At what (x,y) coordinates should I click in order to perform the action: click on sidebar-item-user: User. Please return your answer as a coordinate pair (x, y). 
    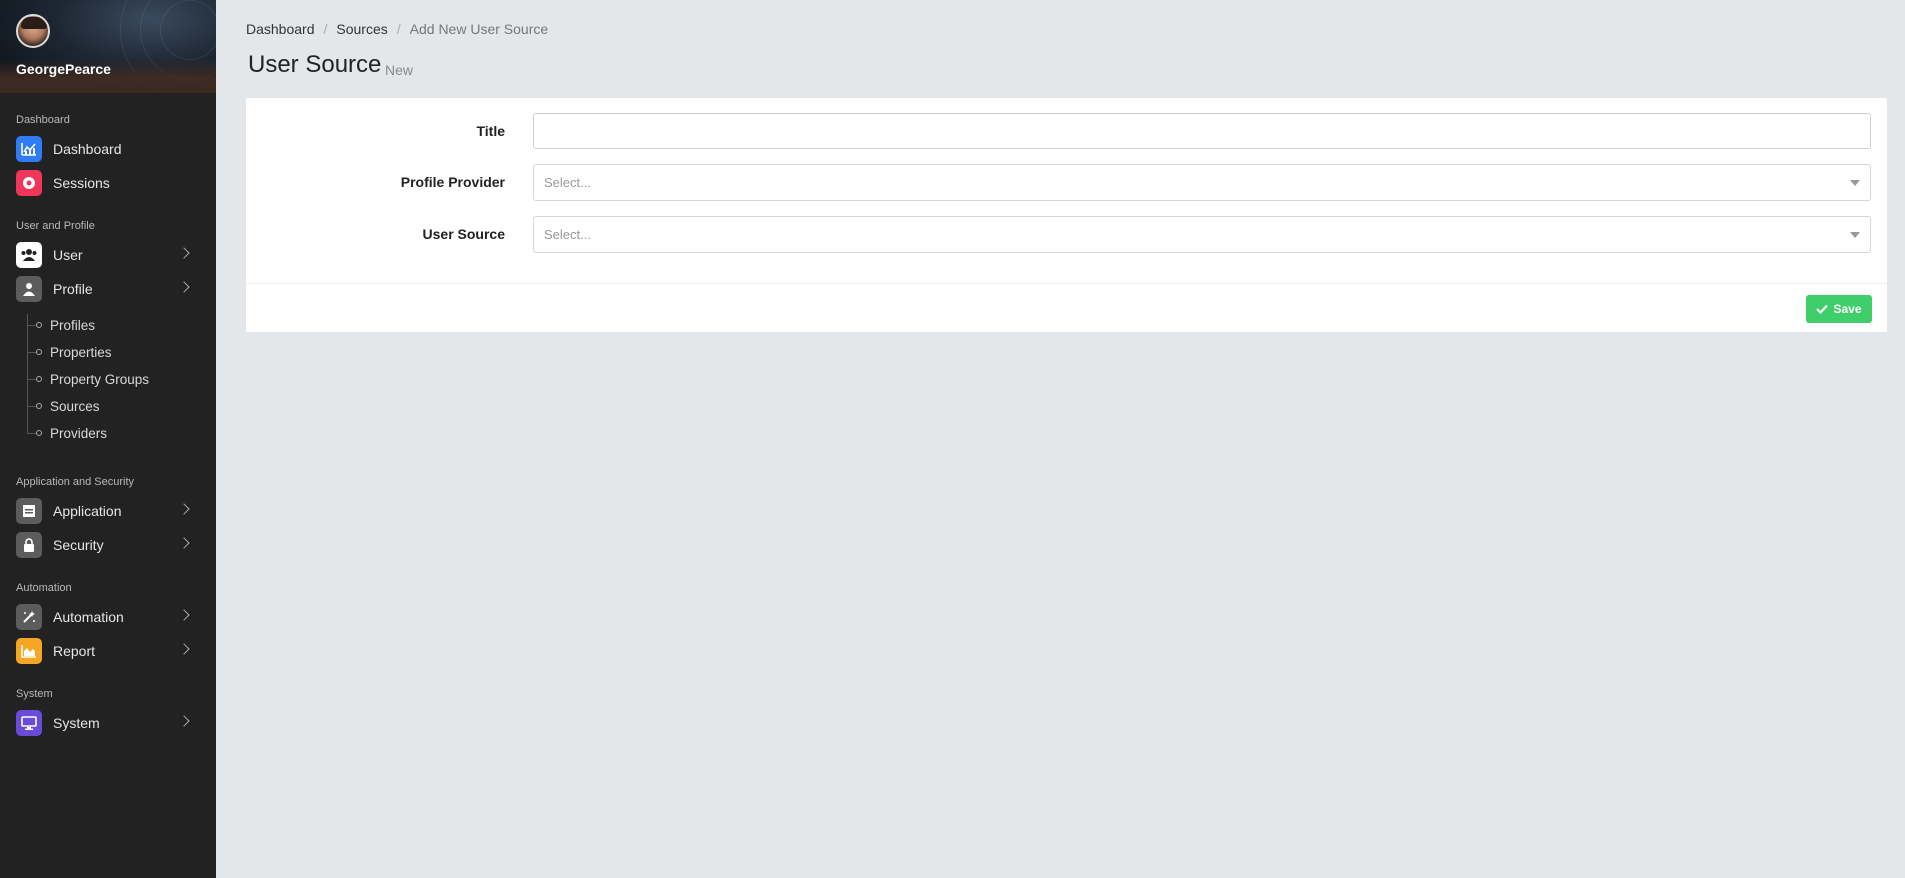
    Looking at the image, I should click on (106, 255).